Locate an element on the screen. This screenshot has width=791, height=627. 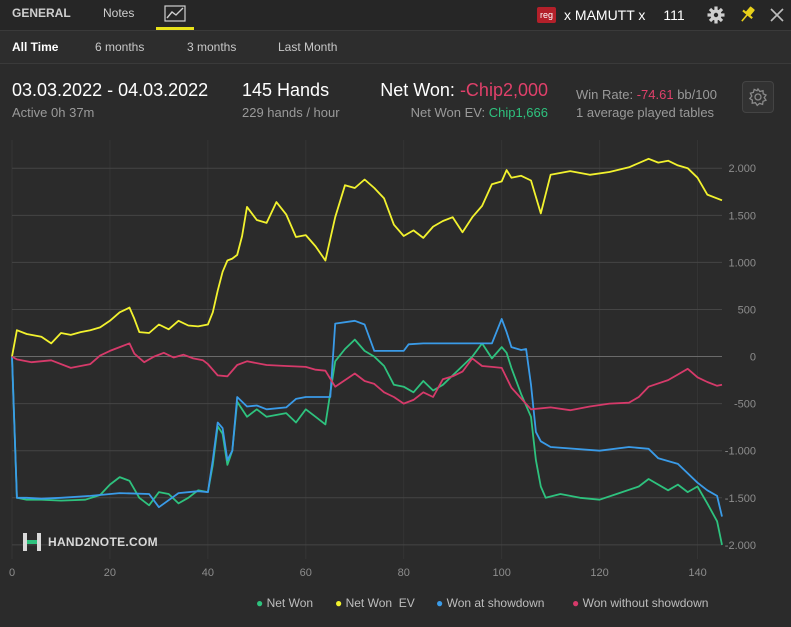
watermark-text: HAND2NOTE.COM is located at coordinates (103, 542).